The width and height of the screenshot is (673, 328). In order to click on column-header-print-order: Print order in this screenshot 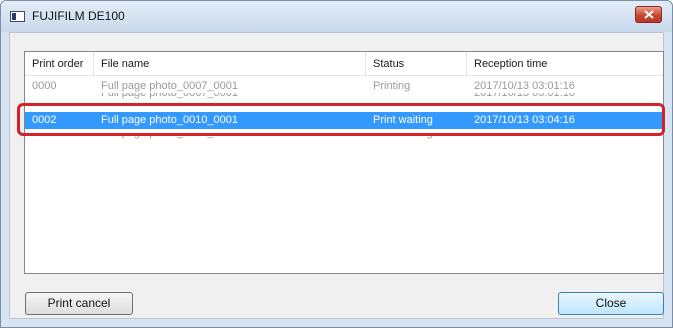, I will do `click(59, 63)`.